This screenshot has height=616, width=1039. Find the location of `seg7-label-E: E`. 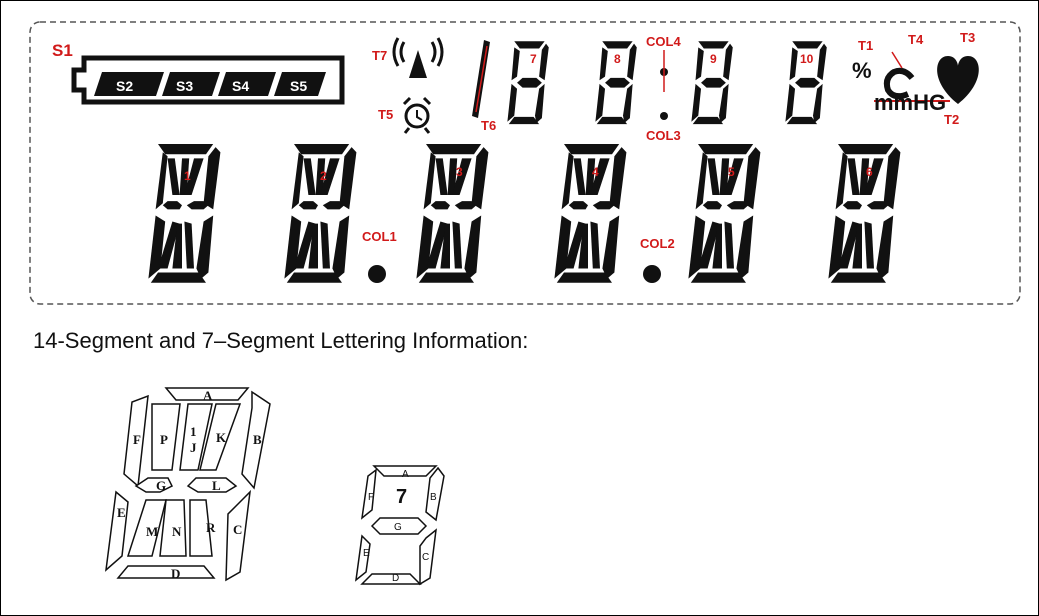

seg7-label-E: E is located at coordinates (366, 553).